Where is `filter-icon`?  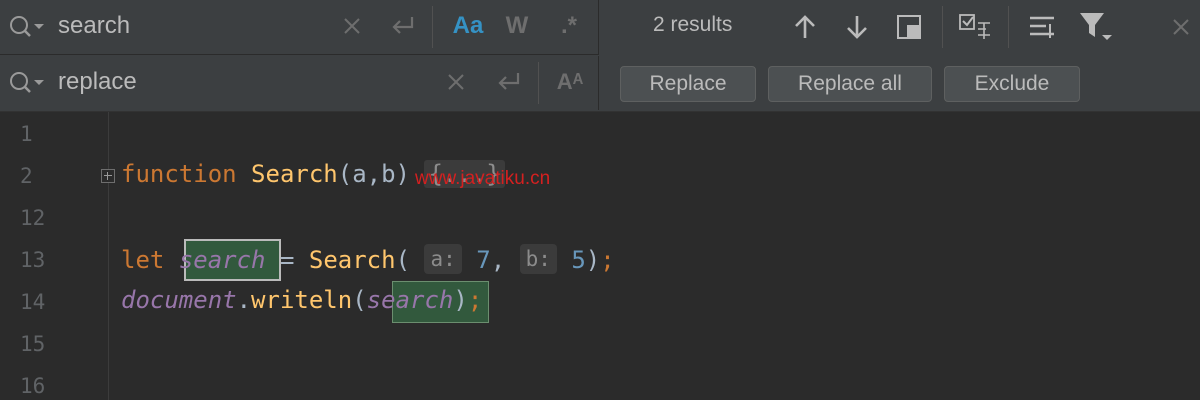
filter-icon is located at coordinates (1095, 27).